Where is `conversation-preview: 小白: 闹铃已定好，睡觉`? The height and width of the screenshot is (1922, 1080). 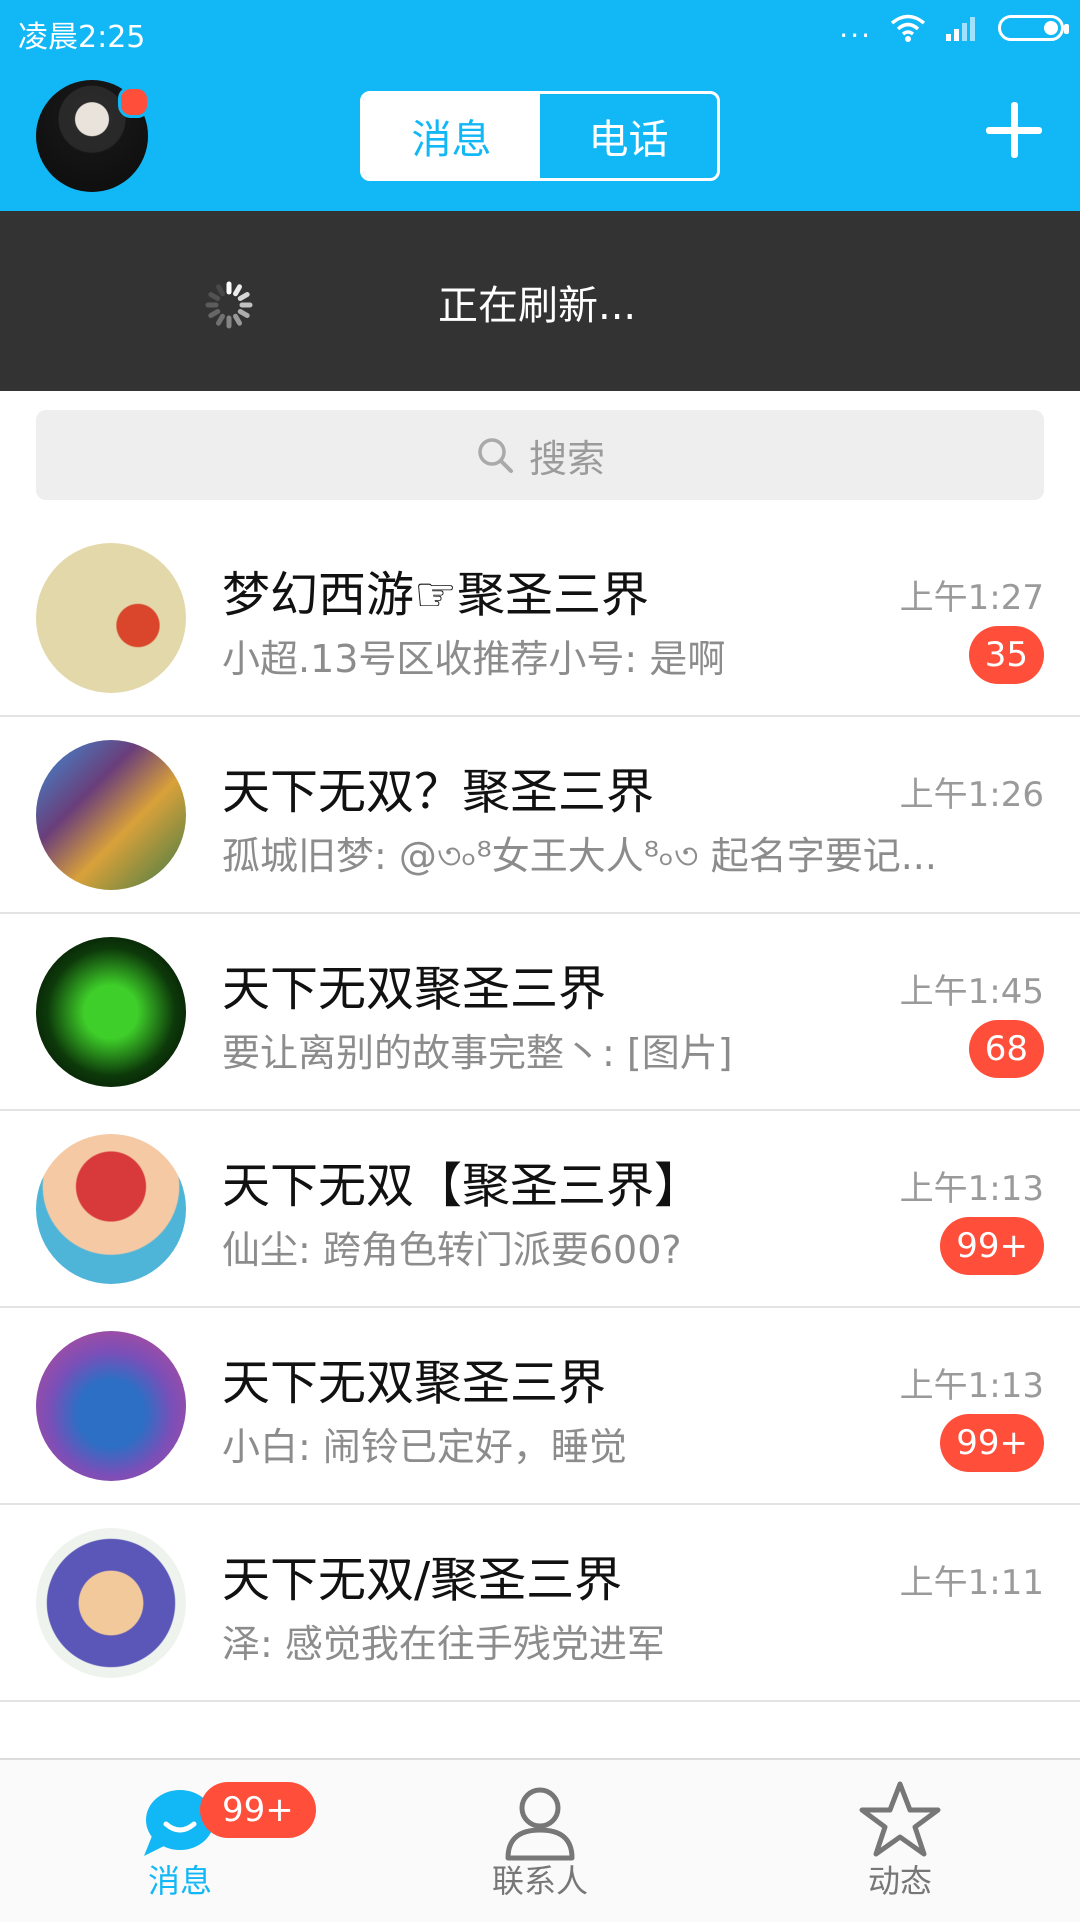 conversation-preview: 小白: 闹铃已定好，睡觉 is located at coordinates (424, 1447).